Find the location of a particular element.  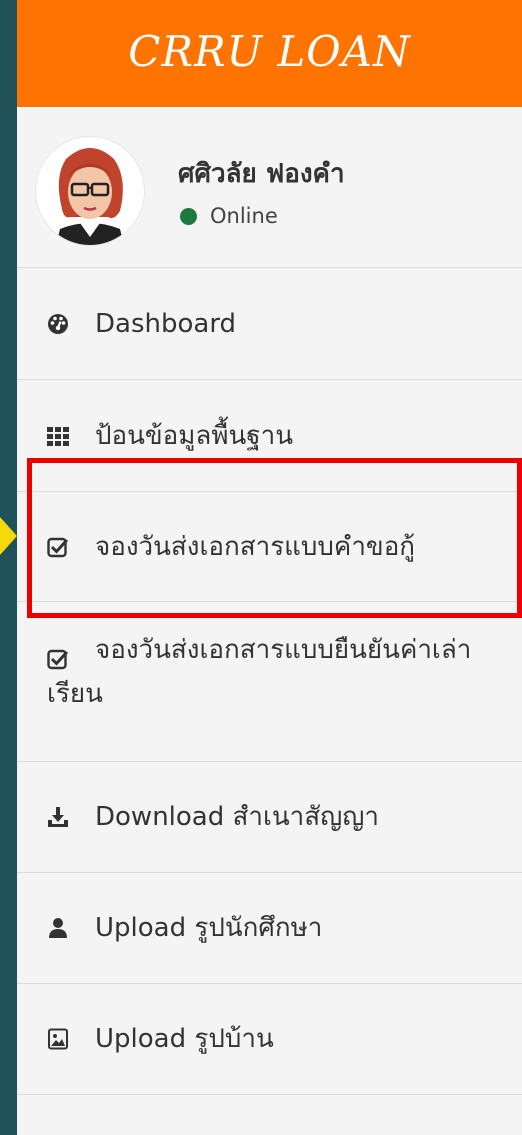

sidebar-item-wrap: จองวันส่งเอกสารแบบยืนยันค่าเล่าเรียน is located at coordinates (284, 672).